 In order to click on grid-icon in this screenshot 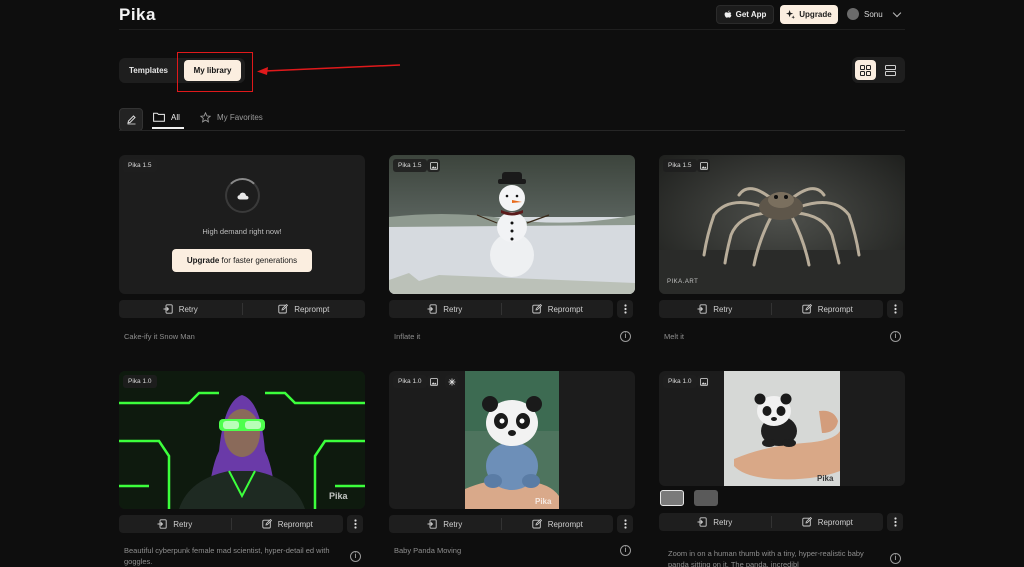, I will do `click(865, 70)`.